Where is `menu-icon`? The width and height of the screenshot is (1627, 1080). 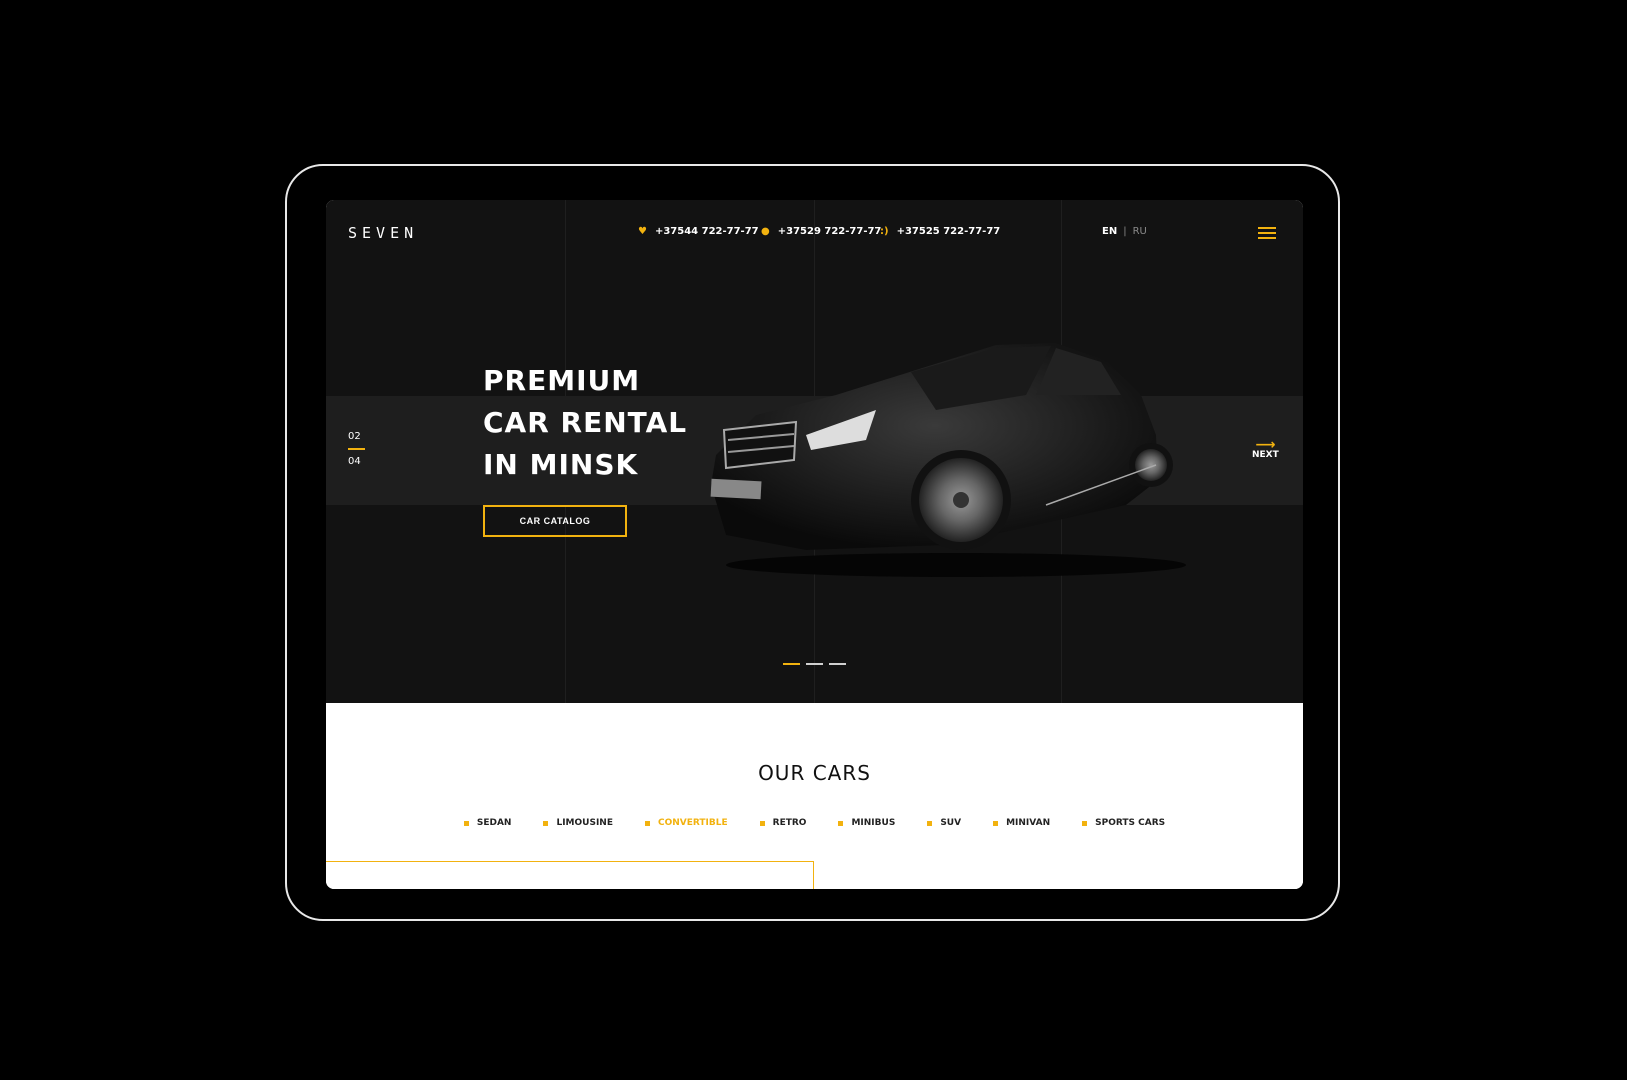 menu-icon is located at coordinates (1267, 233).